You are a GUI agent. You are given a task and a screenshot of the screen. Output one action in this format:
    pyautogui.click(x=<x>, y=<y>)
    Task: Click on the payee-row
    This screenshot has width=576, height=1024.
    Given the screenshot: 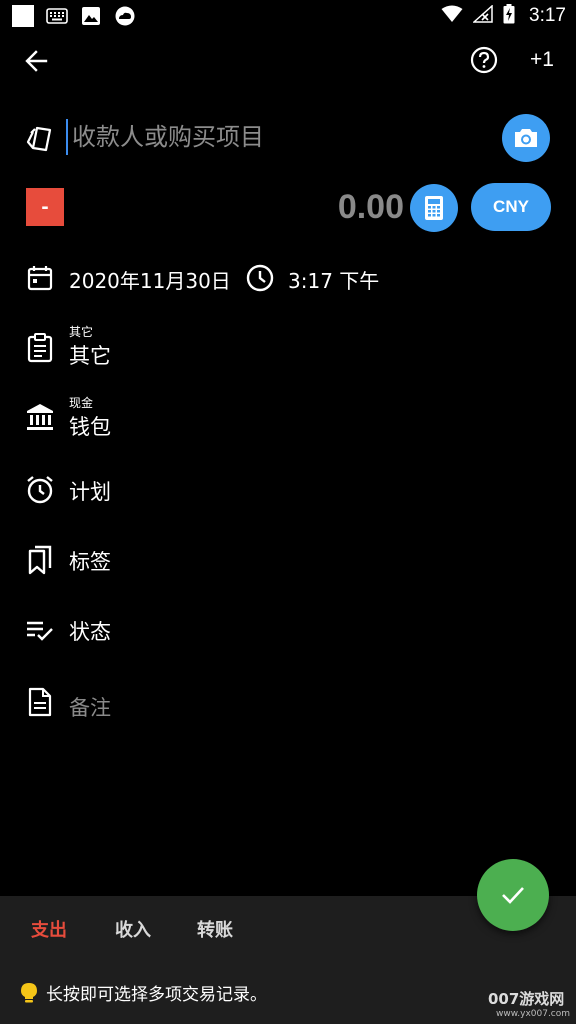 What is the action you would take?
    pyautogui.click(x=288, y=138)
    